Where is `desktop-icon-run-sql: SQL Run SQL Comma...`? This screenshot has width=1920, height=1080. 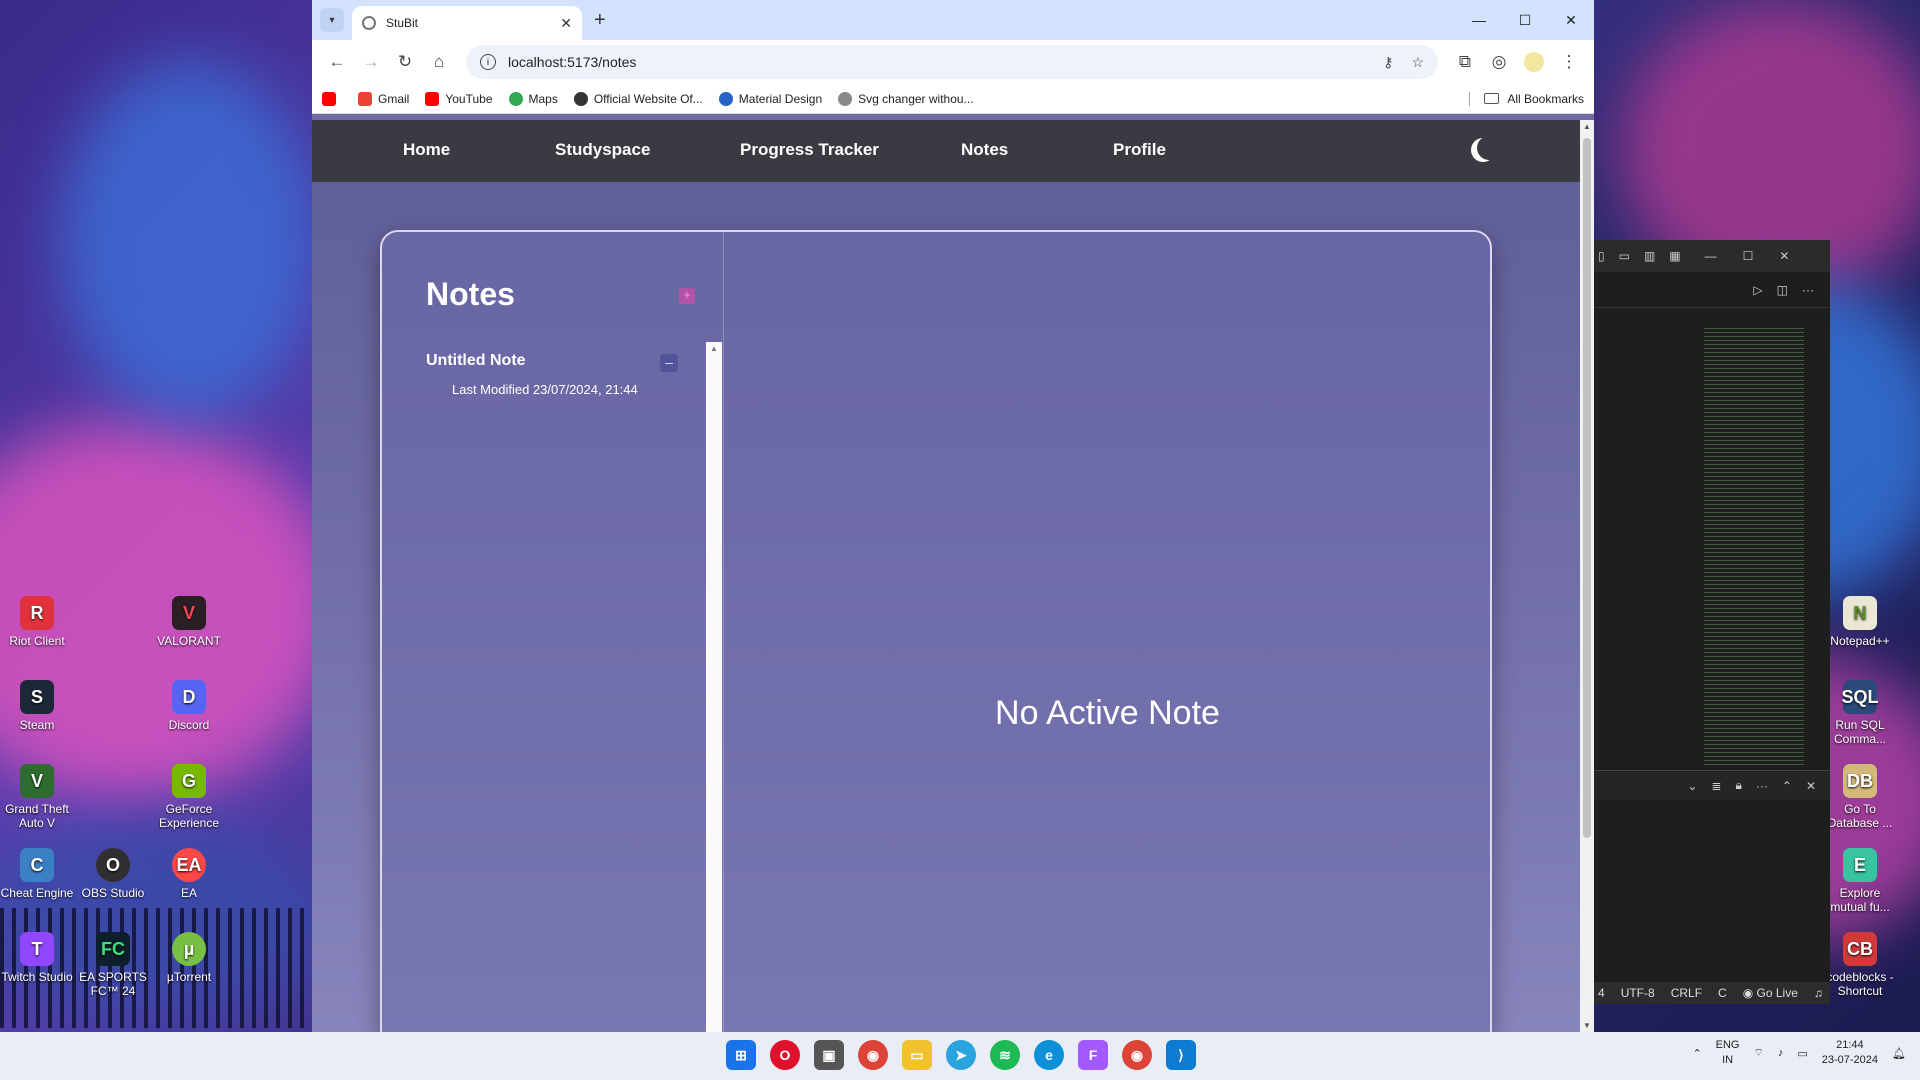 desktop-icon-run-sql: SQL Run SQL Comma... is located at coordinates (1860, 713).